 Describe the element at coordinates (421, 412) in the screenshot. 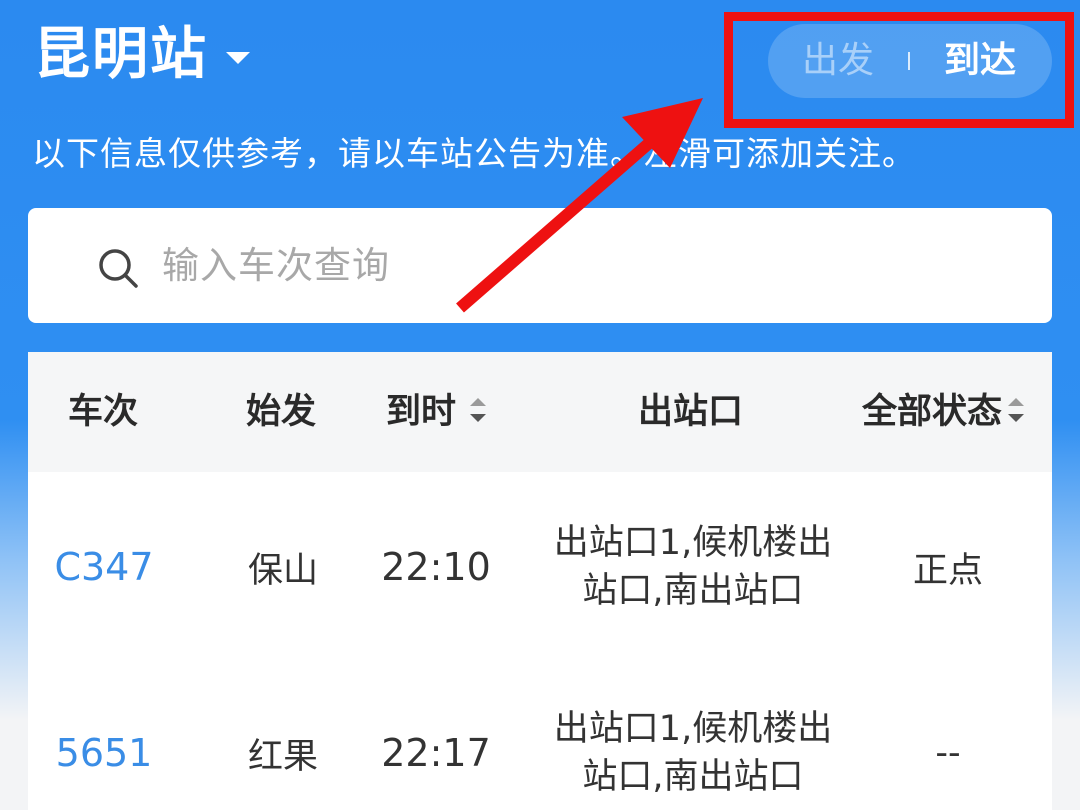

I see `column-arrival-time-label: 到时` at that location.